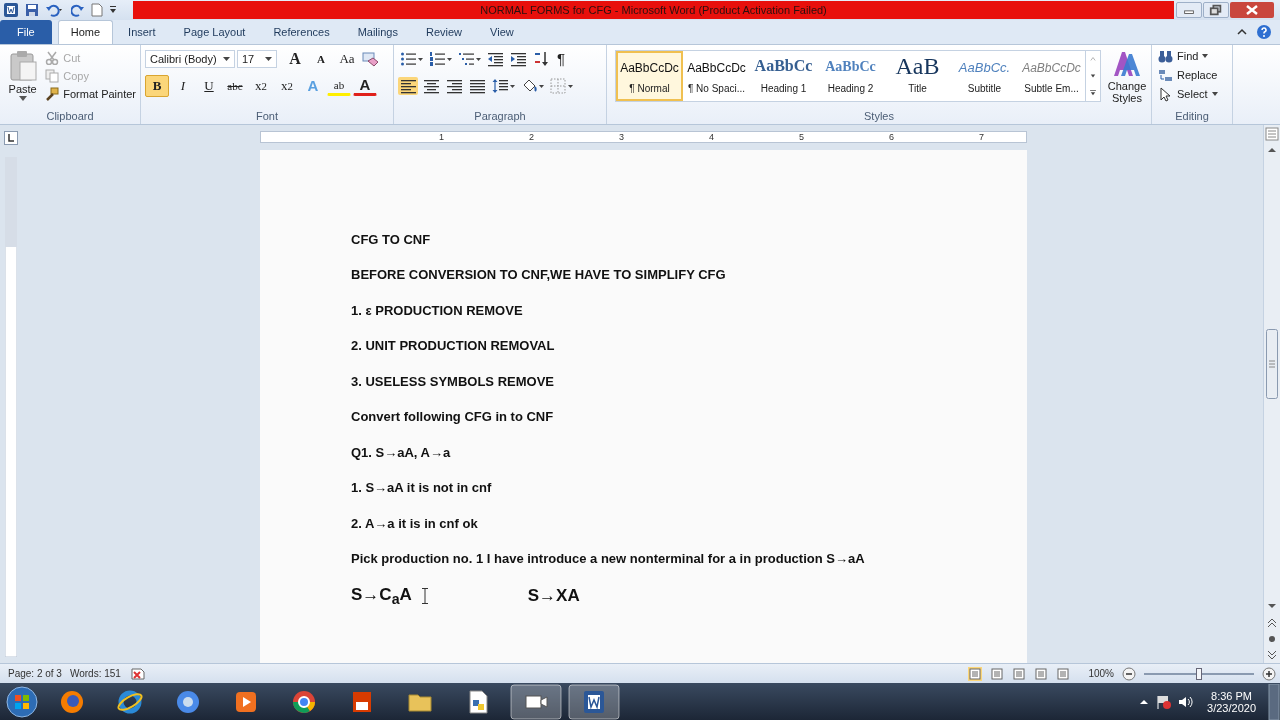 The image size is (1280, 720). What do you see at coordinates (365, 85) in the screenshot?
I see `font-color-button: A` at bounding box center [365, 85].